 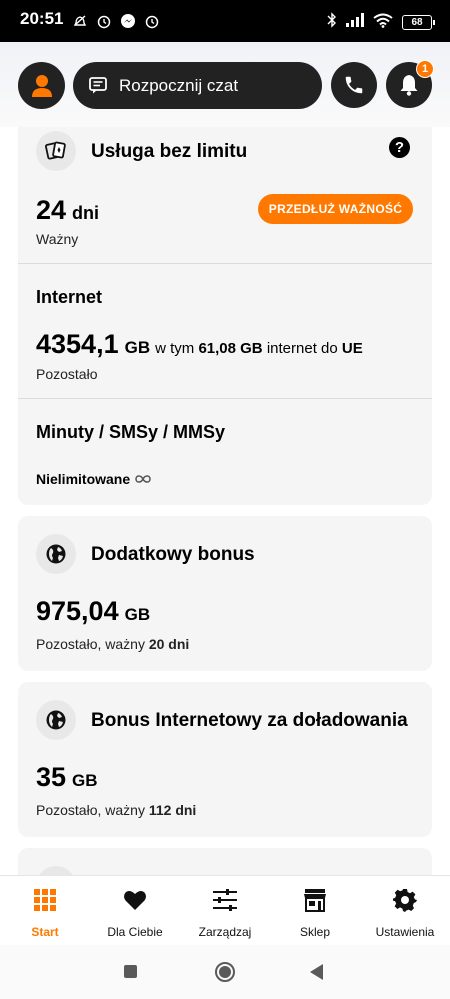 I want to click on profile-button, so click(x=41, y=85).